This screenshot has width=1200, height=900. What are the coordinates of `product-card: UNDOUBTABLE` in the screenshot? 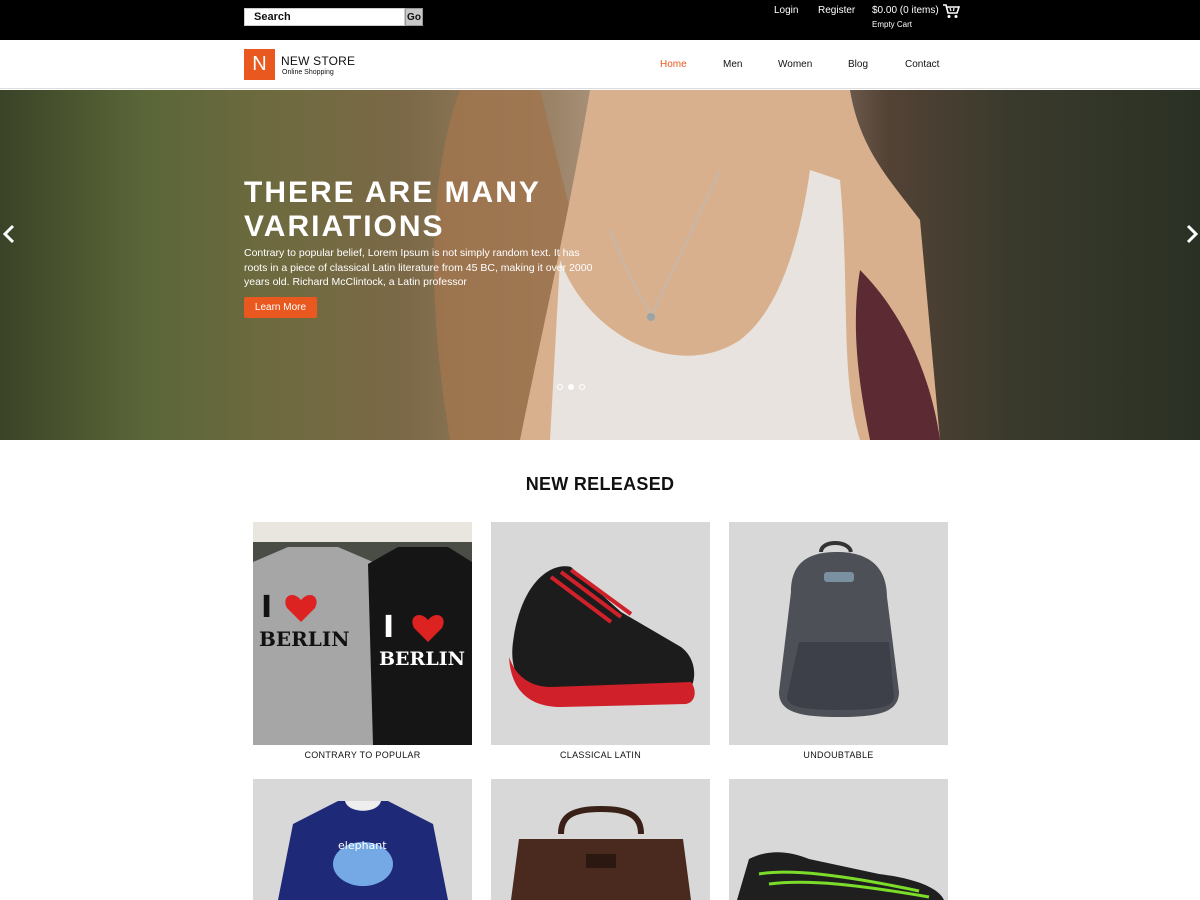 It's located at (838, 641).